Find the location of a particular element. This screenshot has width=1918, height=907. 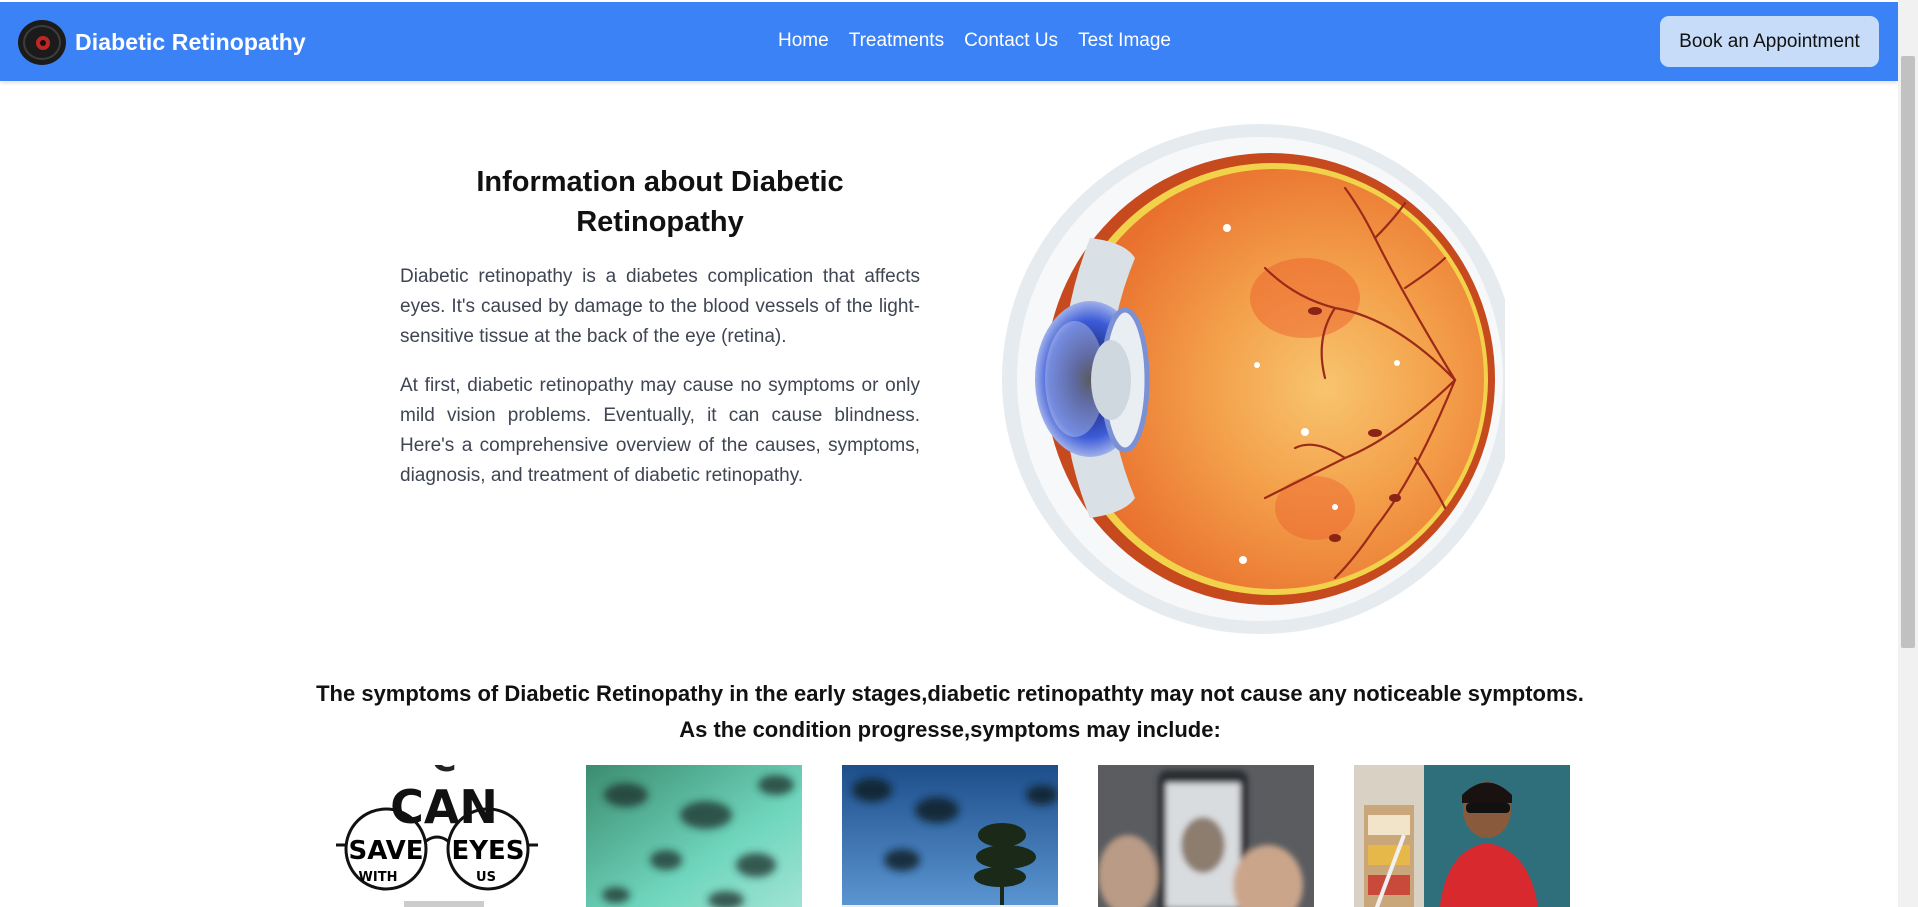

chart-word-with: WITH is located at coordinates (378, 877).